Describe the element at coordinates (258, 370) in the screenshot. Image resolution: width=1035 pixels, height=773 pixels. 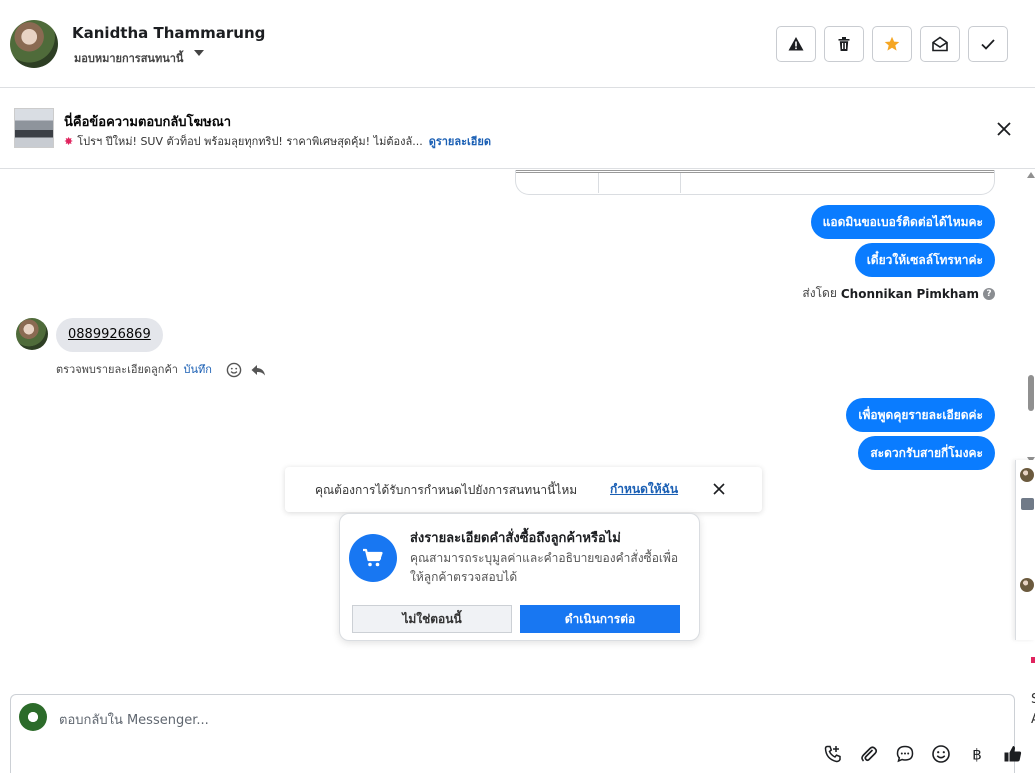
I see `reply-icon` at that location.